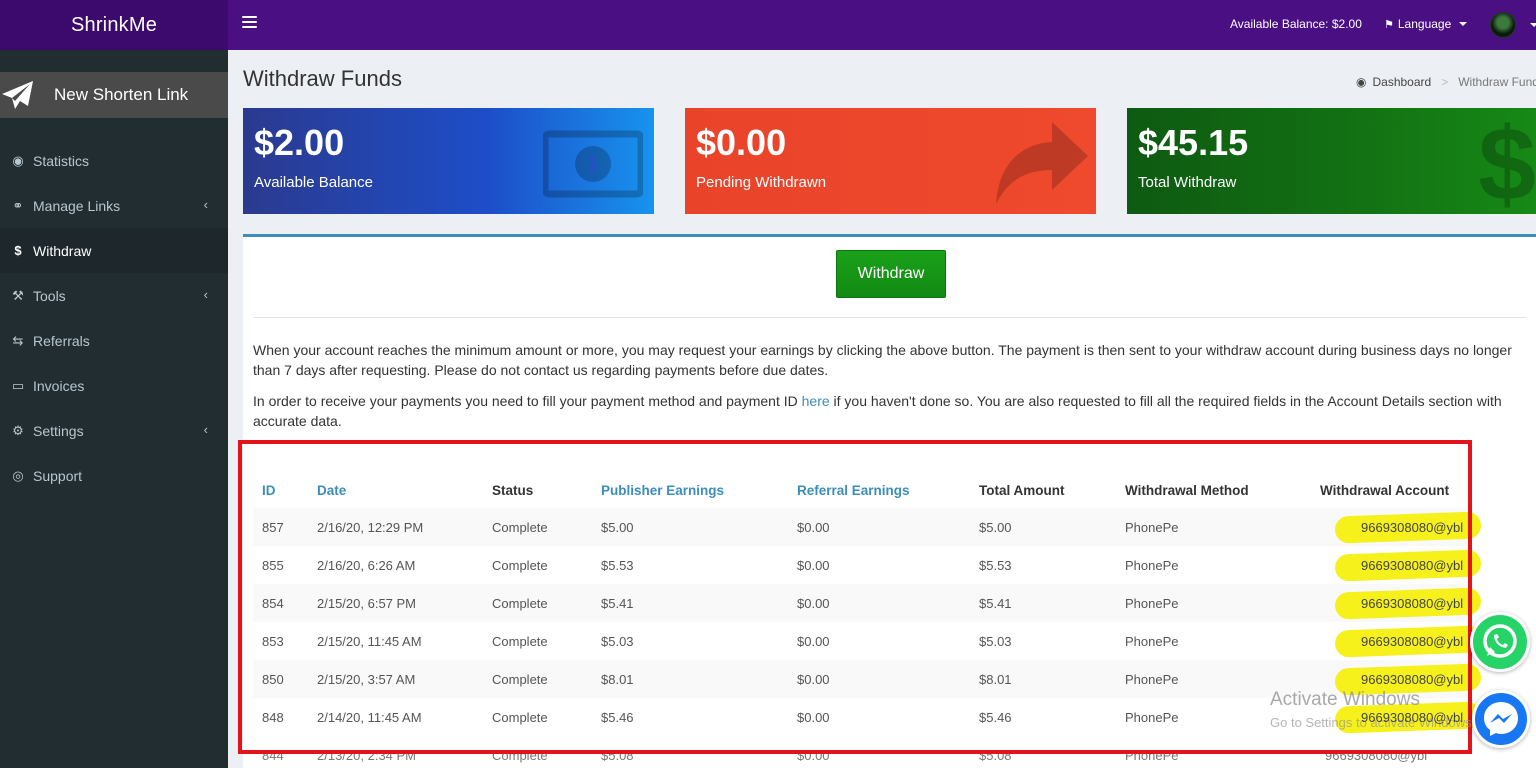 The height and width of the screenshot is (768, 1536). I want to click on sidebar-item-label: Invoices, so click(59, 385).